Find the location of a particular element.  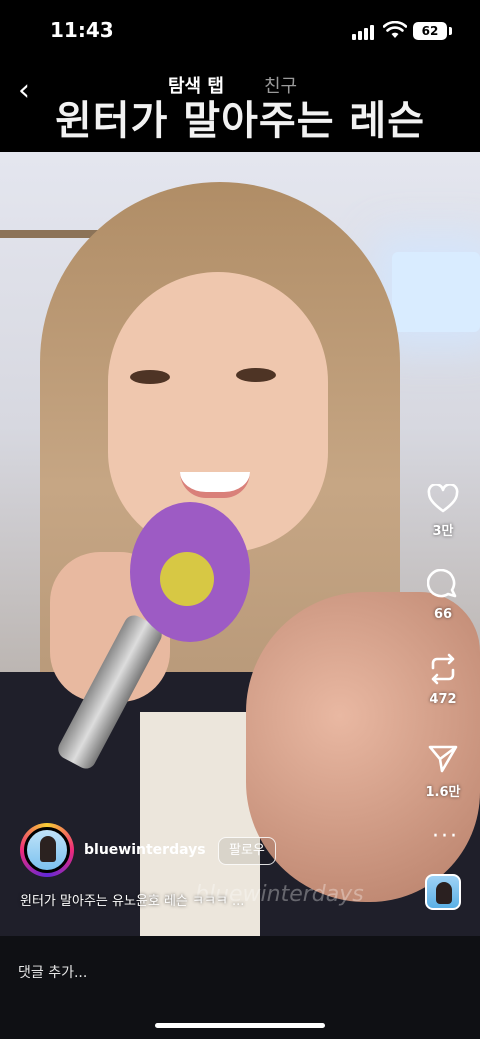

audio-thumbnail-figure is located at coordinates (444, 893).